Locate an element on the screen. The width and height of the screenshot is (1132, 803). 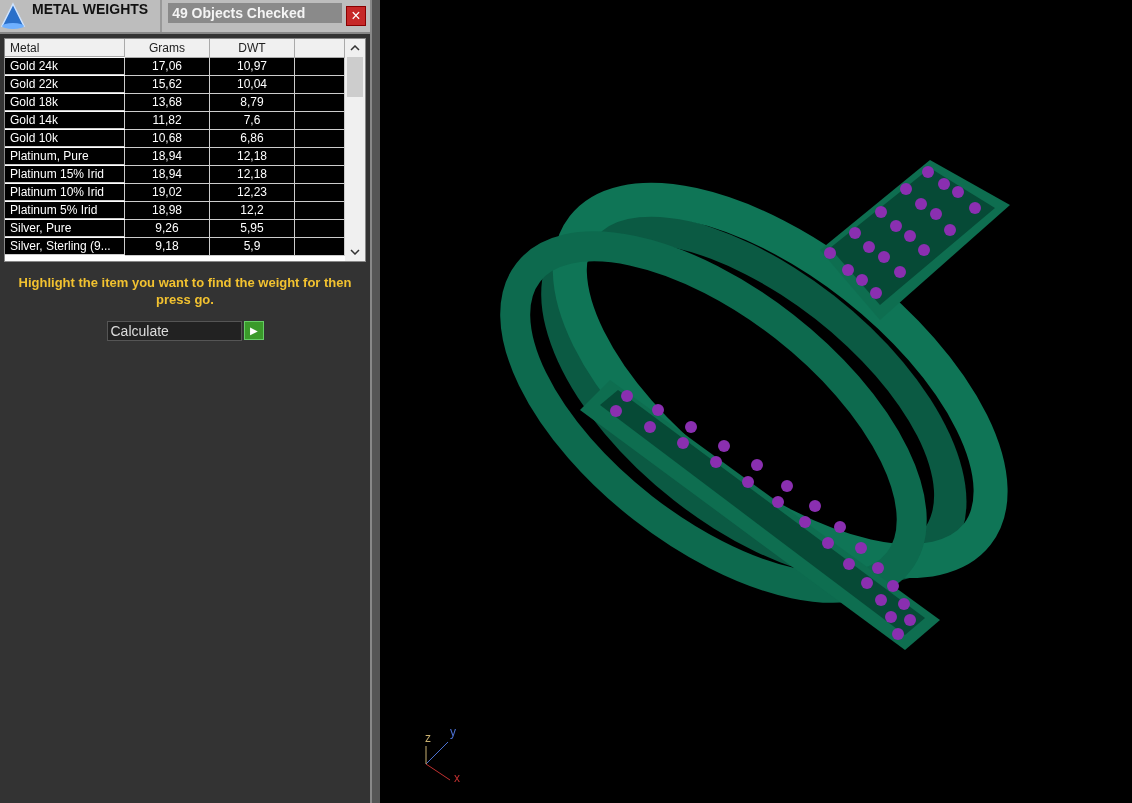
table-row: Platinum 5% Irid 18,98 12,2 is located at coordinates (175, 211).